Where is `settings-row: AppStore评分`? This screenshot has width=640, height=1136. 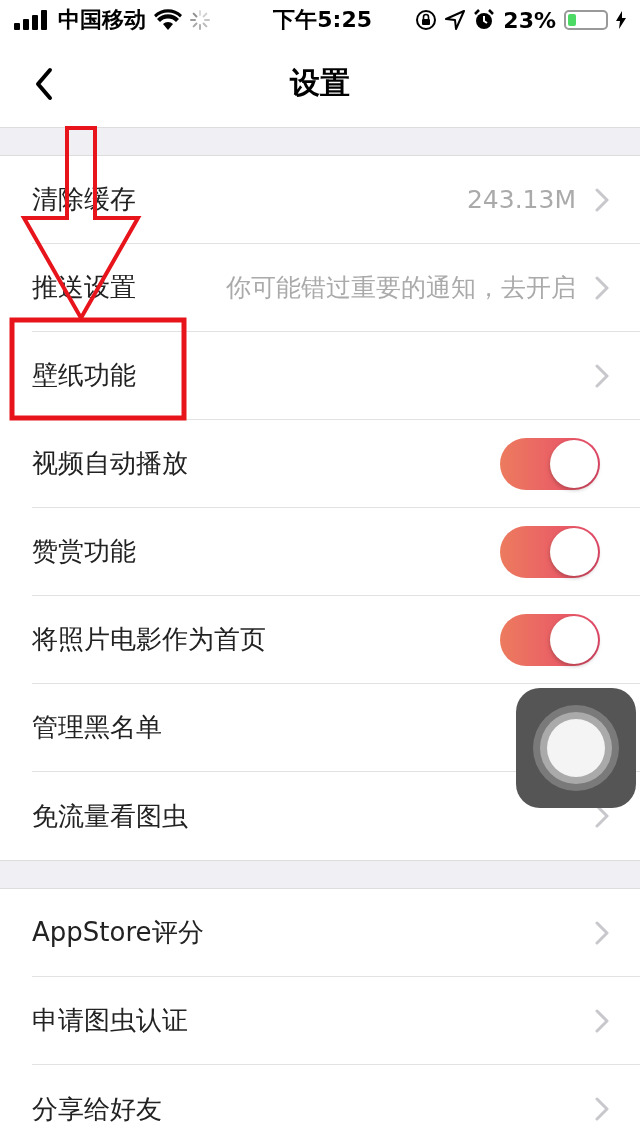
settings-row: AppStore评分 is located at coordinates (336, 933).